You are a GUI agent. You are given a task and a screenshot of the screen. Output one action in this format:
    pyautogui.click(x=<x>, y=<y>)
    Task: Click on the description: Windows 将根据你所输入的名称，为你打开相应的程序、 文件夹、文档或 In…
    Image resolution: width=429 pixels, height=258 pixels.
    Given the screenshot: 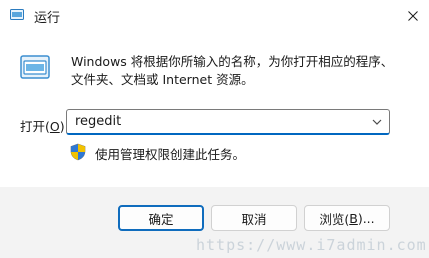 What is the action you would take?
    pyautogui.click(x=241, y=71)
    